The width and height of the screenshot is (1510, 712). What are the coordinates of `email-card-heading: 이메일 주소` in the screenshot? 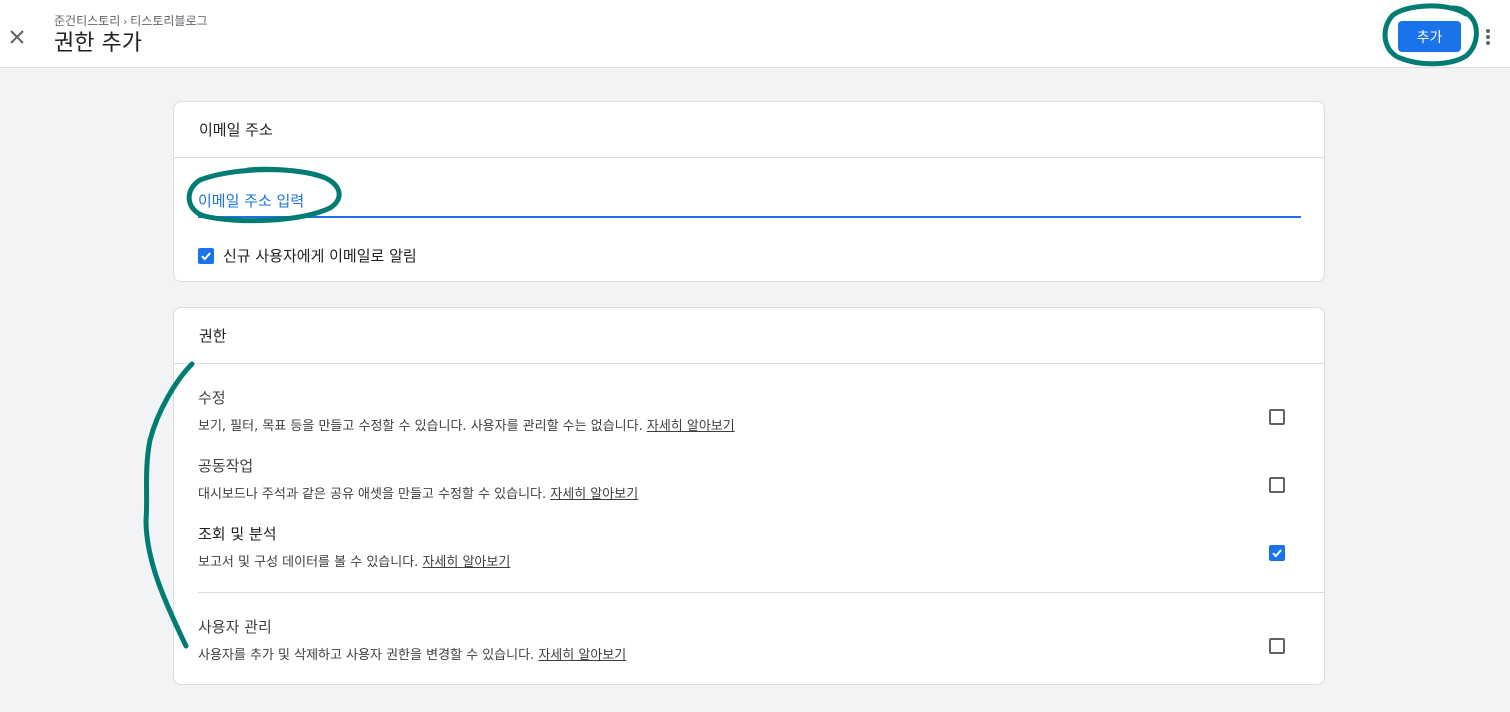 It's located at (749, 130).